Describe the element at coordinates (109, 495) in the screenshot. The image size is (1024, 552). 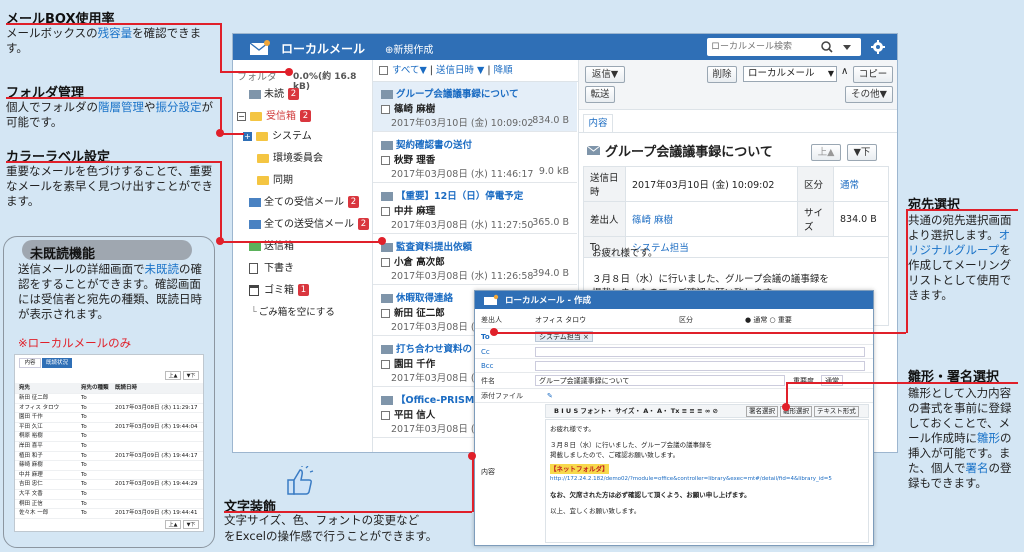
I see `read-status-row: 大平 文香 To` at that location.